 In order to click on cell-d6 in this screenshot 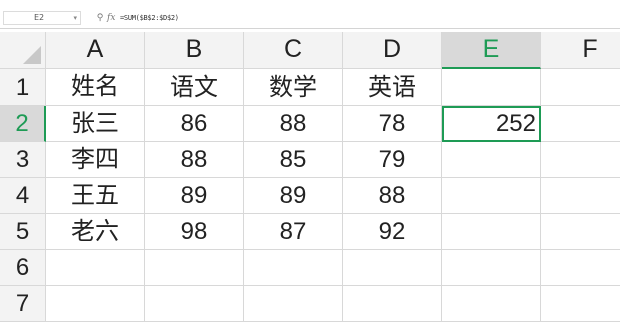, I will do `click(392, 268)`.